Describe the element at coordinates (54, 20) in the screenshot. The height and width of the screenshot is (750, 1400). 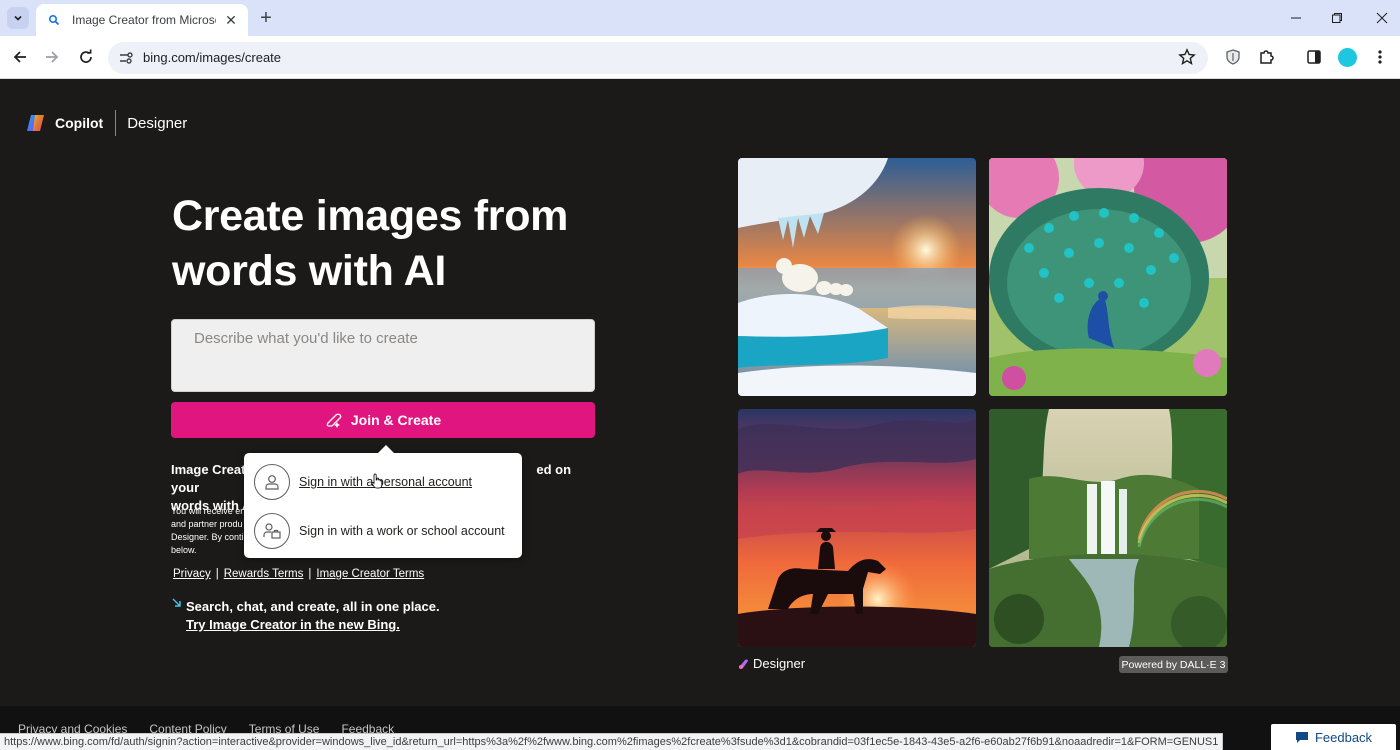
I see `bing-search-favicon-icon` at that location.